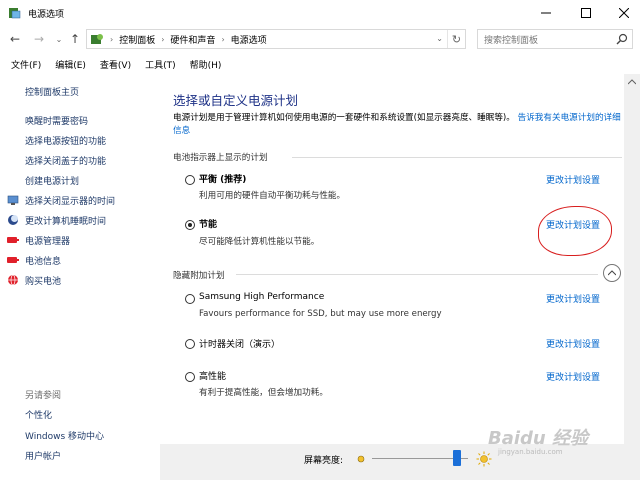 Image resolution: width=640 pixels, height=480 pixels. I want to click on search-placeholder: 搜索控制面板, so click(511, 40).